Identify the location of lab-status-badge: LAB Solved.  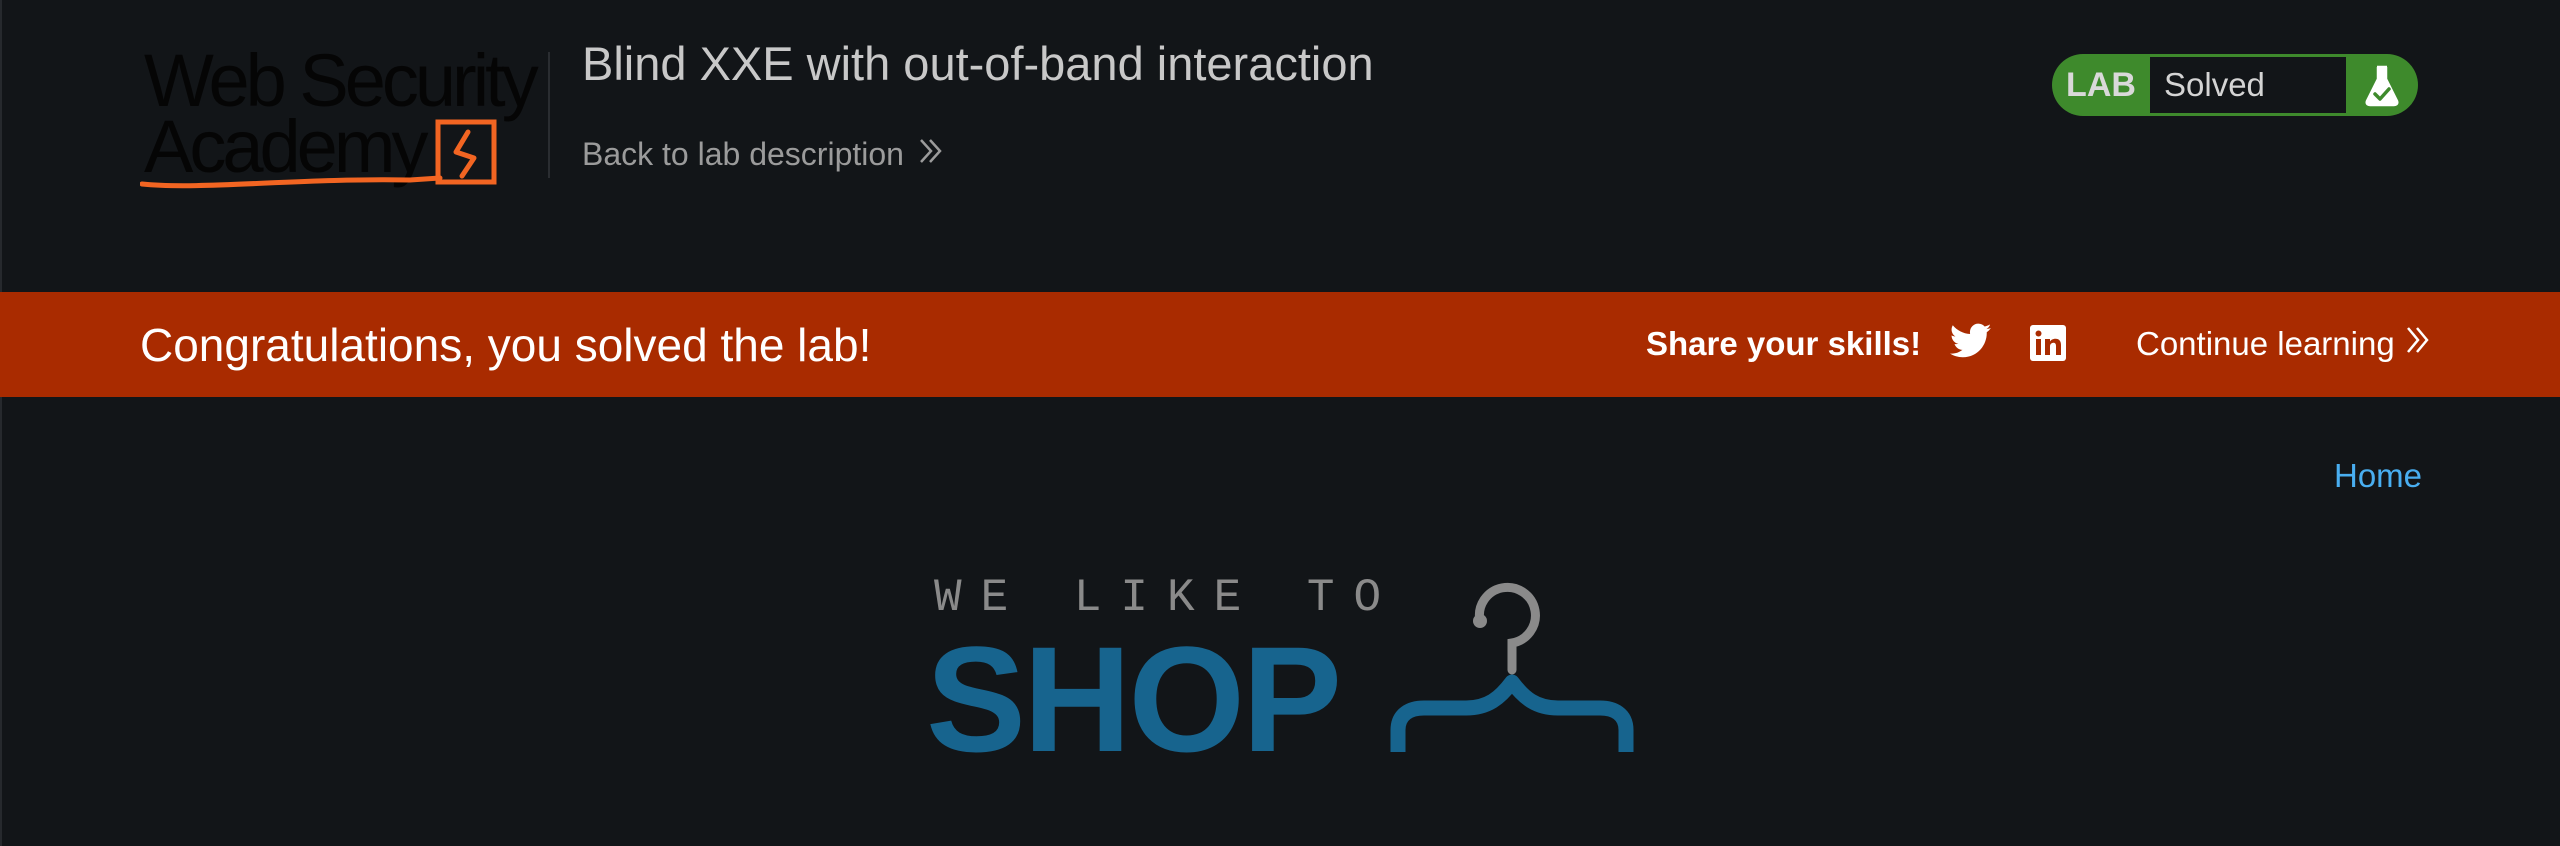
(2235, 85).